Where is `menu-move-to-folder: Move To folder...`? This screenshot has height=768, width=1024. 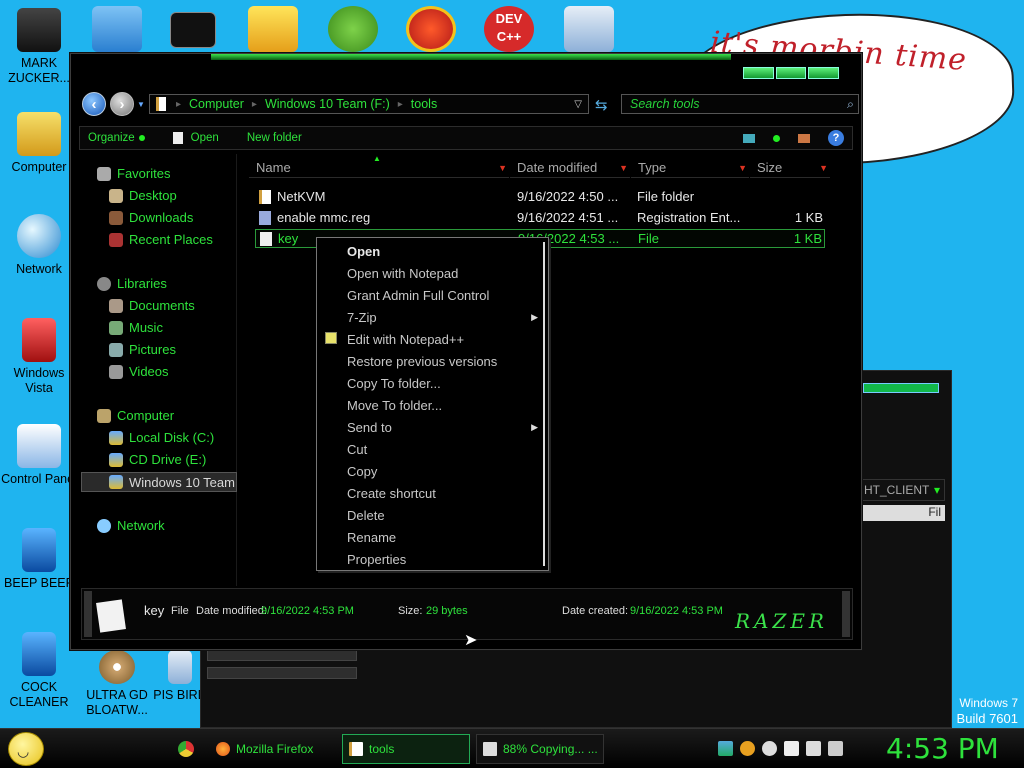
menu-move-to-folder: Move To folder... is located at coordinates (394, 405).